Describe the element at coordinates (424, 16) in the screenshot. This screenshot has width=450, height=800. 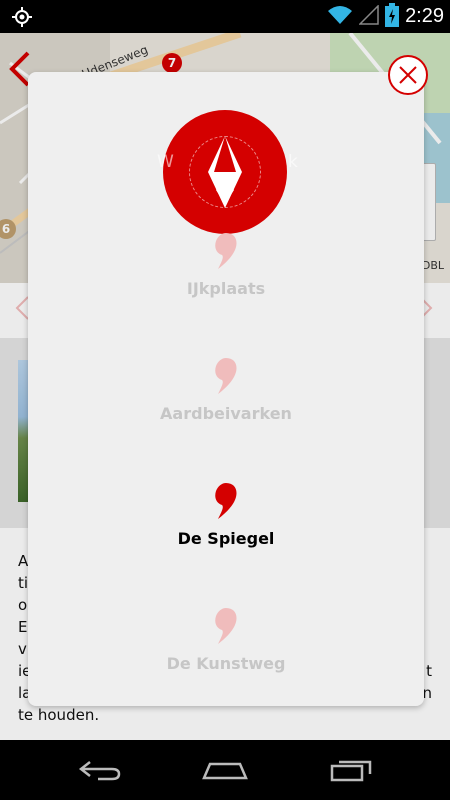
I see `clock: 2:29` at that location.